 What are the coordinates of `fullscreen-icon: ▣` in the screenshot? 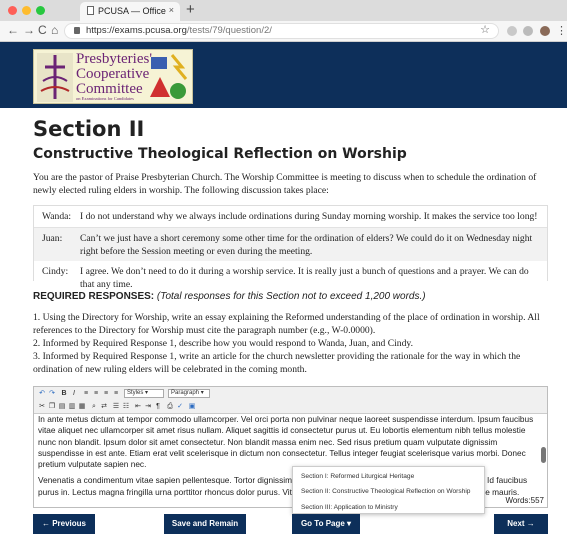 It's located at (192, 406).